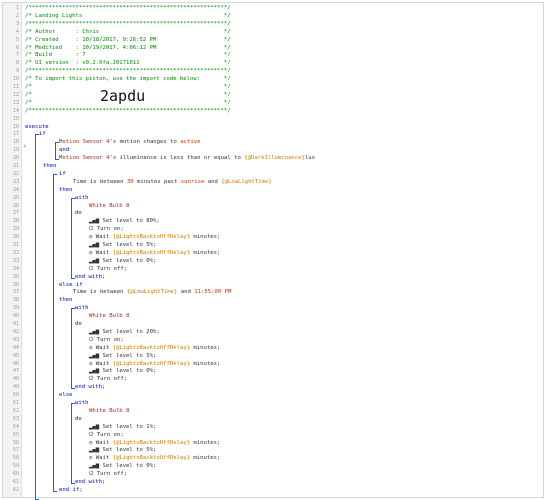  Describe the element at coordinates (15, 466) in the screenshot. I see `line-number: 59` at that location.